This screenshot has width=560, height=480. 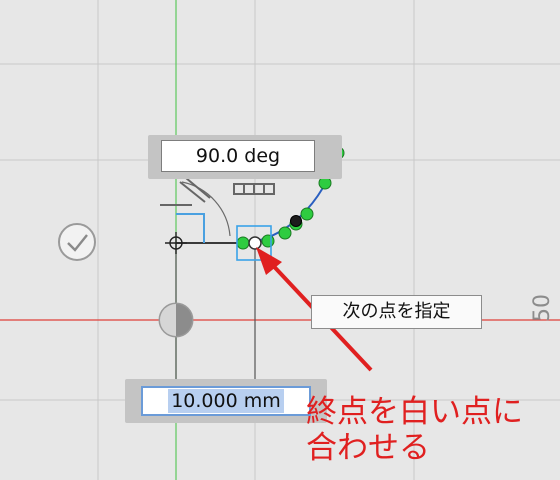 I want to click on cursor-crosshair-icon, so click(x=176, y=243).